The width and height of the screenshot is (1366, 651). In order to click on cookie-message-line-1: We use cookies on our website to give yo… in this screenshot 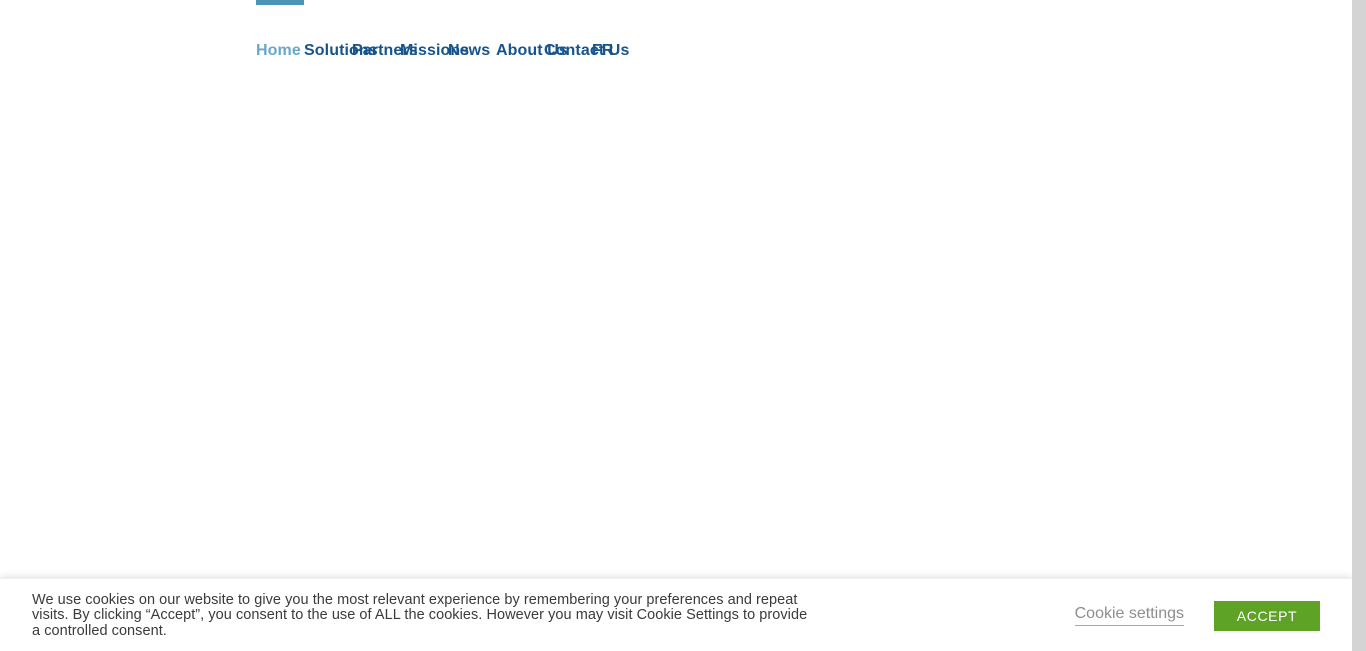, I will do `click(415, 600)`.